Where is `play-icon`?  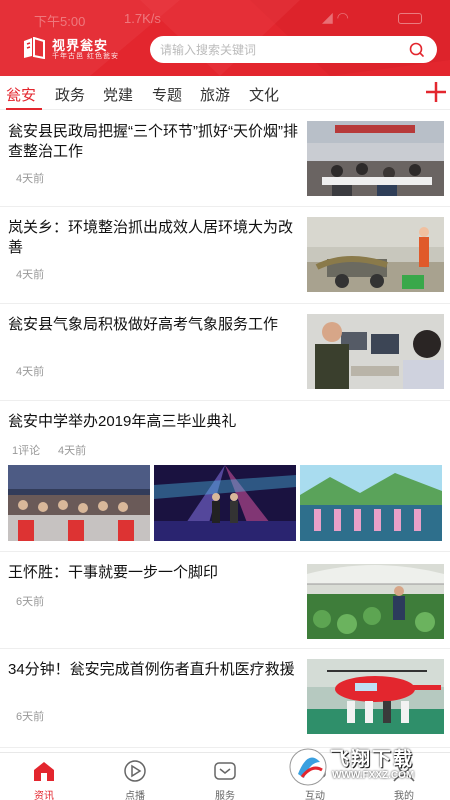 play-icon is located at coordinates (135, 771).